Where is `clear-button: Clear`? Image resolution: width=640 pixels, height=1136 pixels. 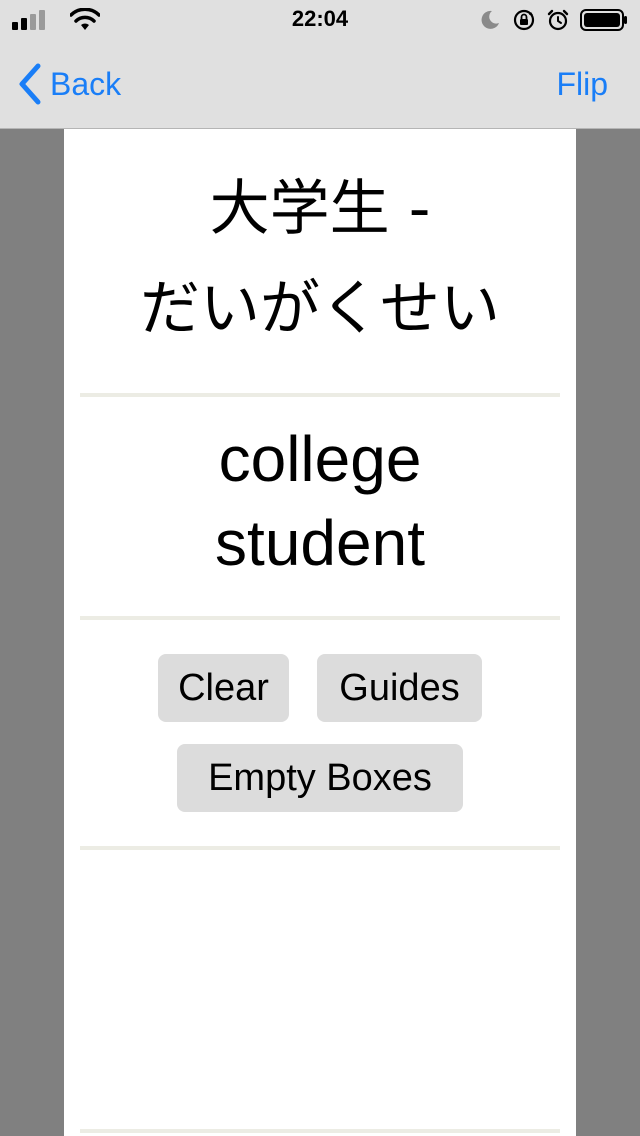
clear-button: Clear is located at coordinates (223, 688).